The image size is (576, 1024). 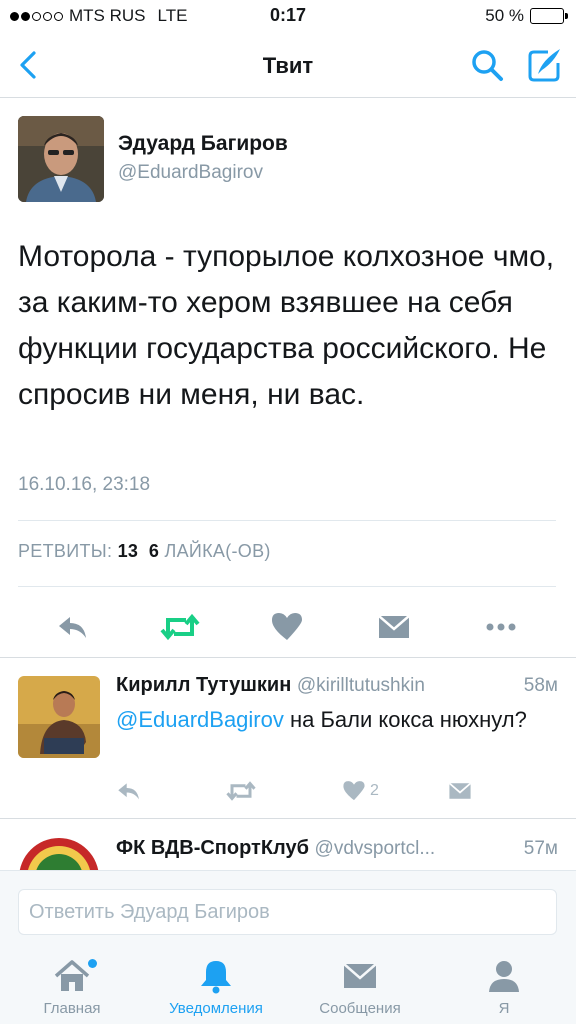 What do you see at coordinates (360, 1008) in the screenshot?
I see `tab-label: Сообщения` at bounding box center [360, 1008].